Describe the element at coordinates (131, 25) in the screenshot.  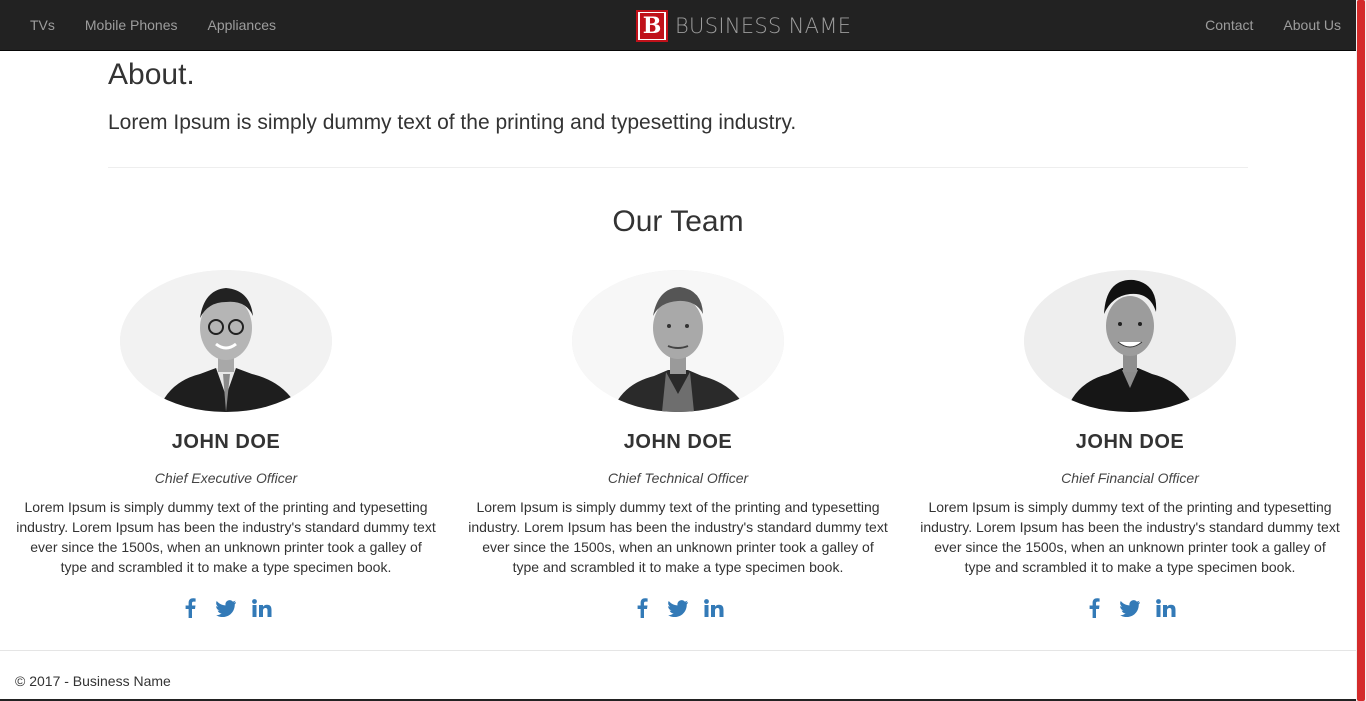
I see `nav-link-mobile-phones: Mobile Phones` at that location.